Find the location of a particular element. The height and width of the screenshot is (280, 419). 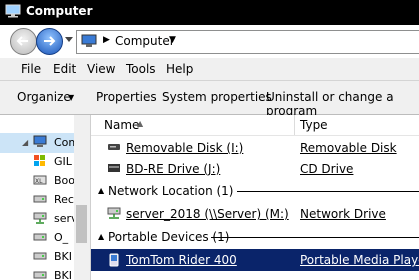

organize-button: Organize is located at coordinates (44, 97).